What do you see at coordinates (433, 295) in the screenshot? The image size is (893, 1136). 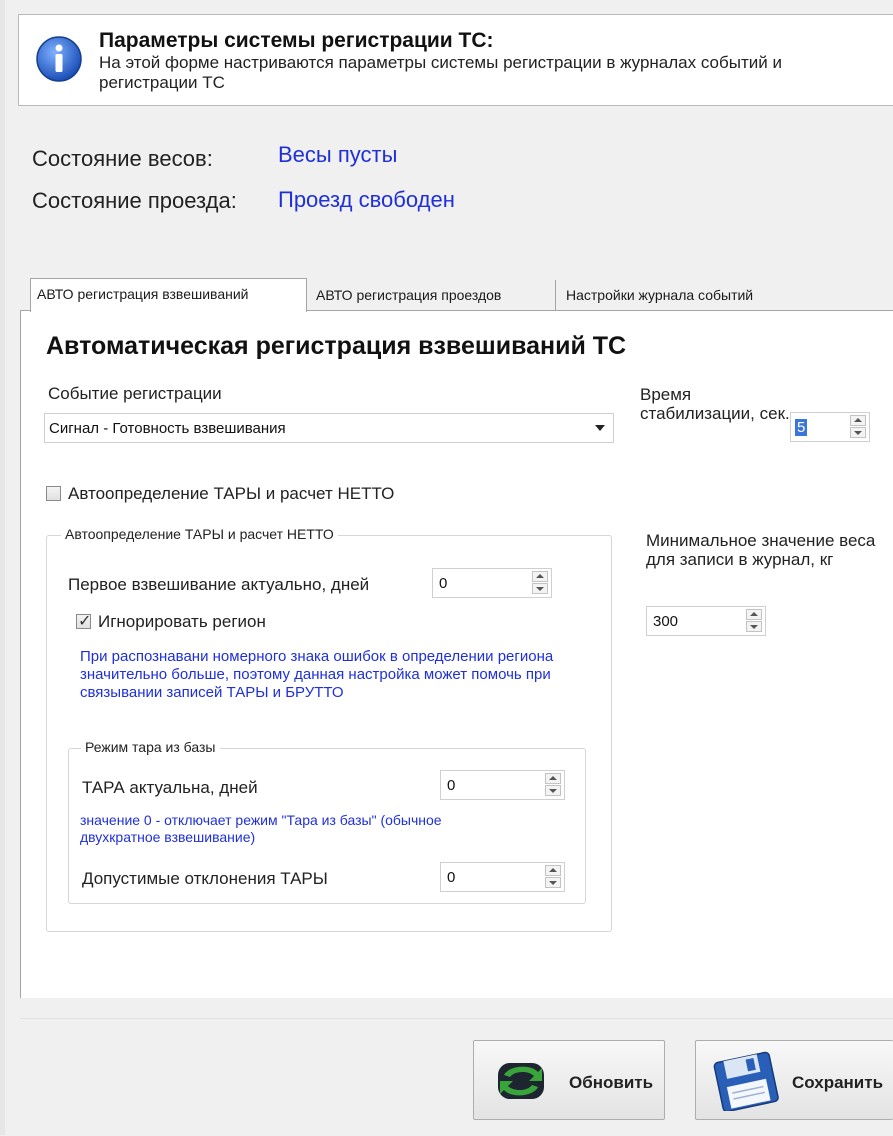 I see `tab-auto-passages: АВТО регистрация проездов` at bounding box center [433, 295].